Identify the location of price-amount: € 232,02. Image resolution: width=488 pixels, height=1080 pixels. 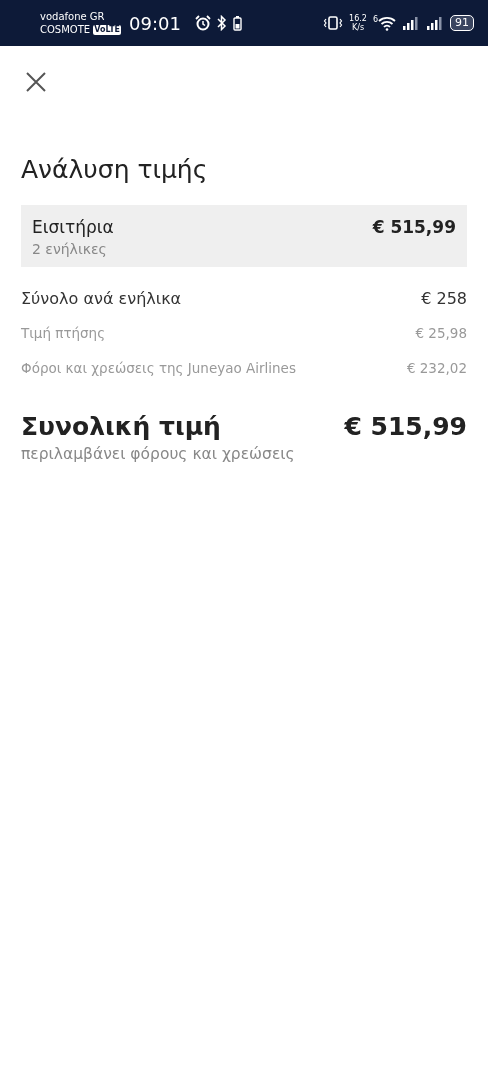
(436, 367).